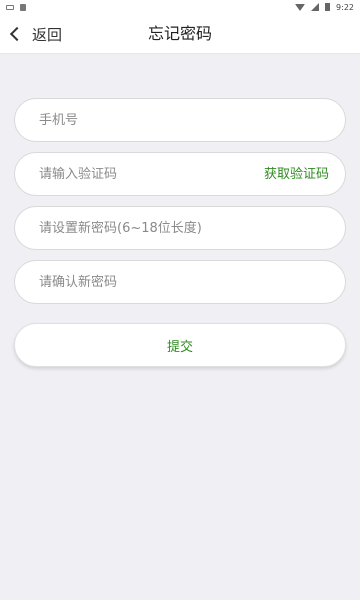 This screenshot has height=600, width=360. I want to click on new-password-field, so click(180, 228).